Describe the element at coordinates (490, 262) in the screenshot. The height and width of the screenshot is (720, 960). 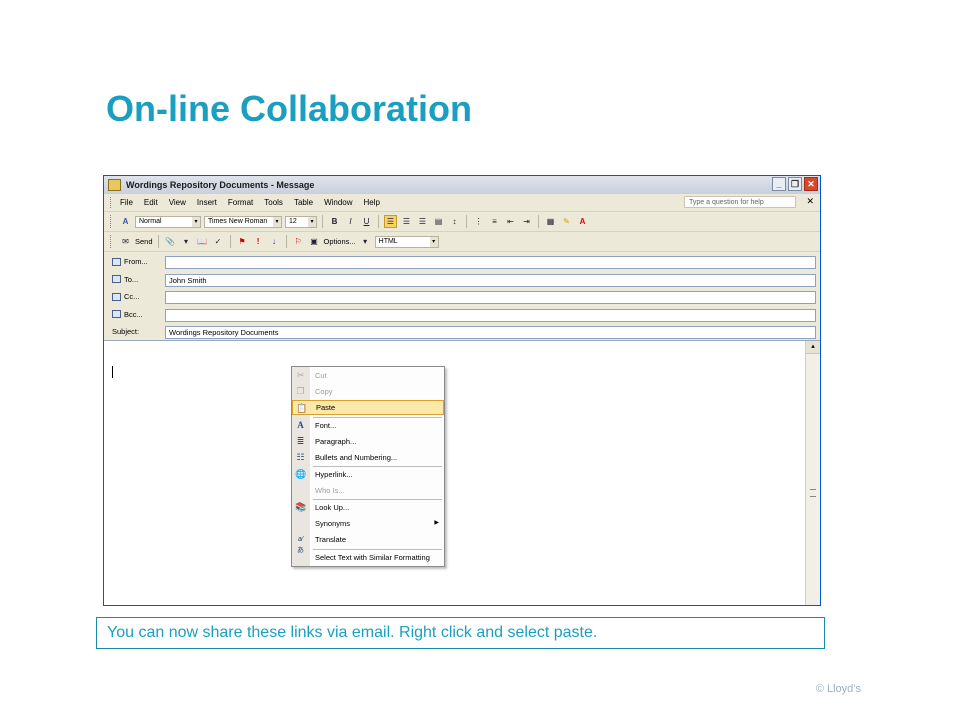
I see `from-field` at that location.